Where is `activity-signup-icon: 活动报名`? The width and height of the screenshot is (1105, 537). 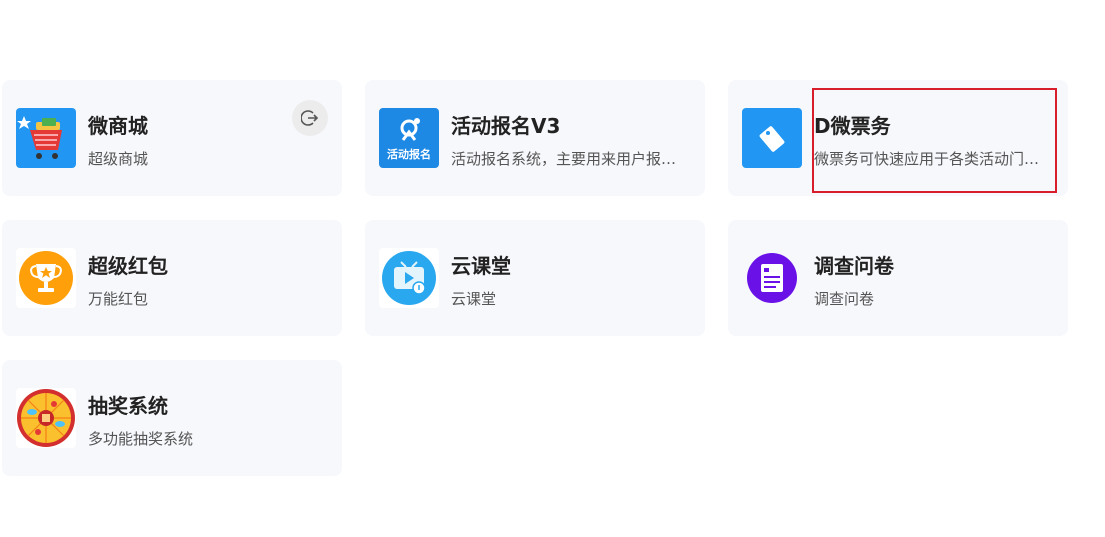 activity-signup-icon: 活动报名 is located at coordinates (409, 138).